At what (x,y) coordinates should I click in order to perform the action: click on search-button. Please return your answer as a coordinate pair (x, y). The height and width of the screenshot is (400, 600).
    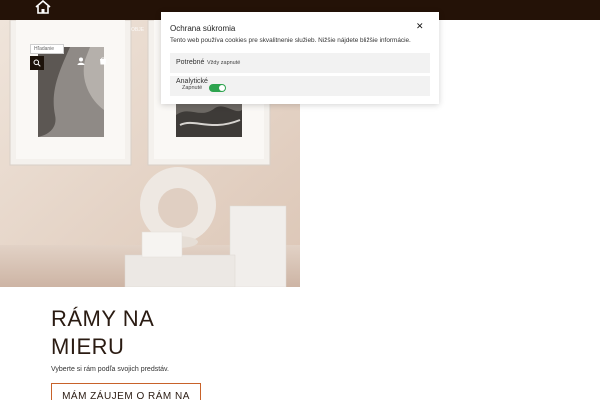
    Looking at the image, I should click on (37, 63).